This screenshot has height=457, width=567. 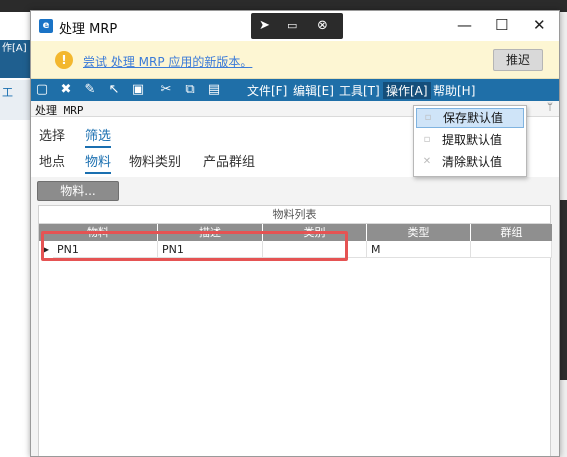 I want to click on load-icon: ▫, so click(x=427, y=139).